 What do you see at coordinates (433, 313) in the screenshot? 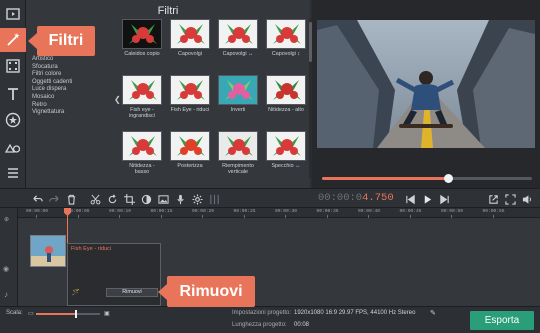
I see `edit-pencil-icon: ✎` at bounding box center [433, 313].